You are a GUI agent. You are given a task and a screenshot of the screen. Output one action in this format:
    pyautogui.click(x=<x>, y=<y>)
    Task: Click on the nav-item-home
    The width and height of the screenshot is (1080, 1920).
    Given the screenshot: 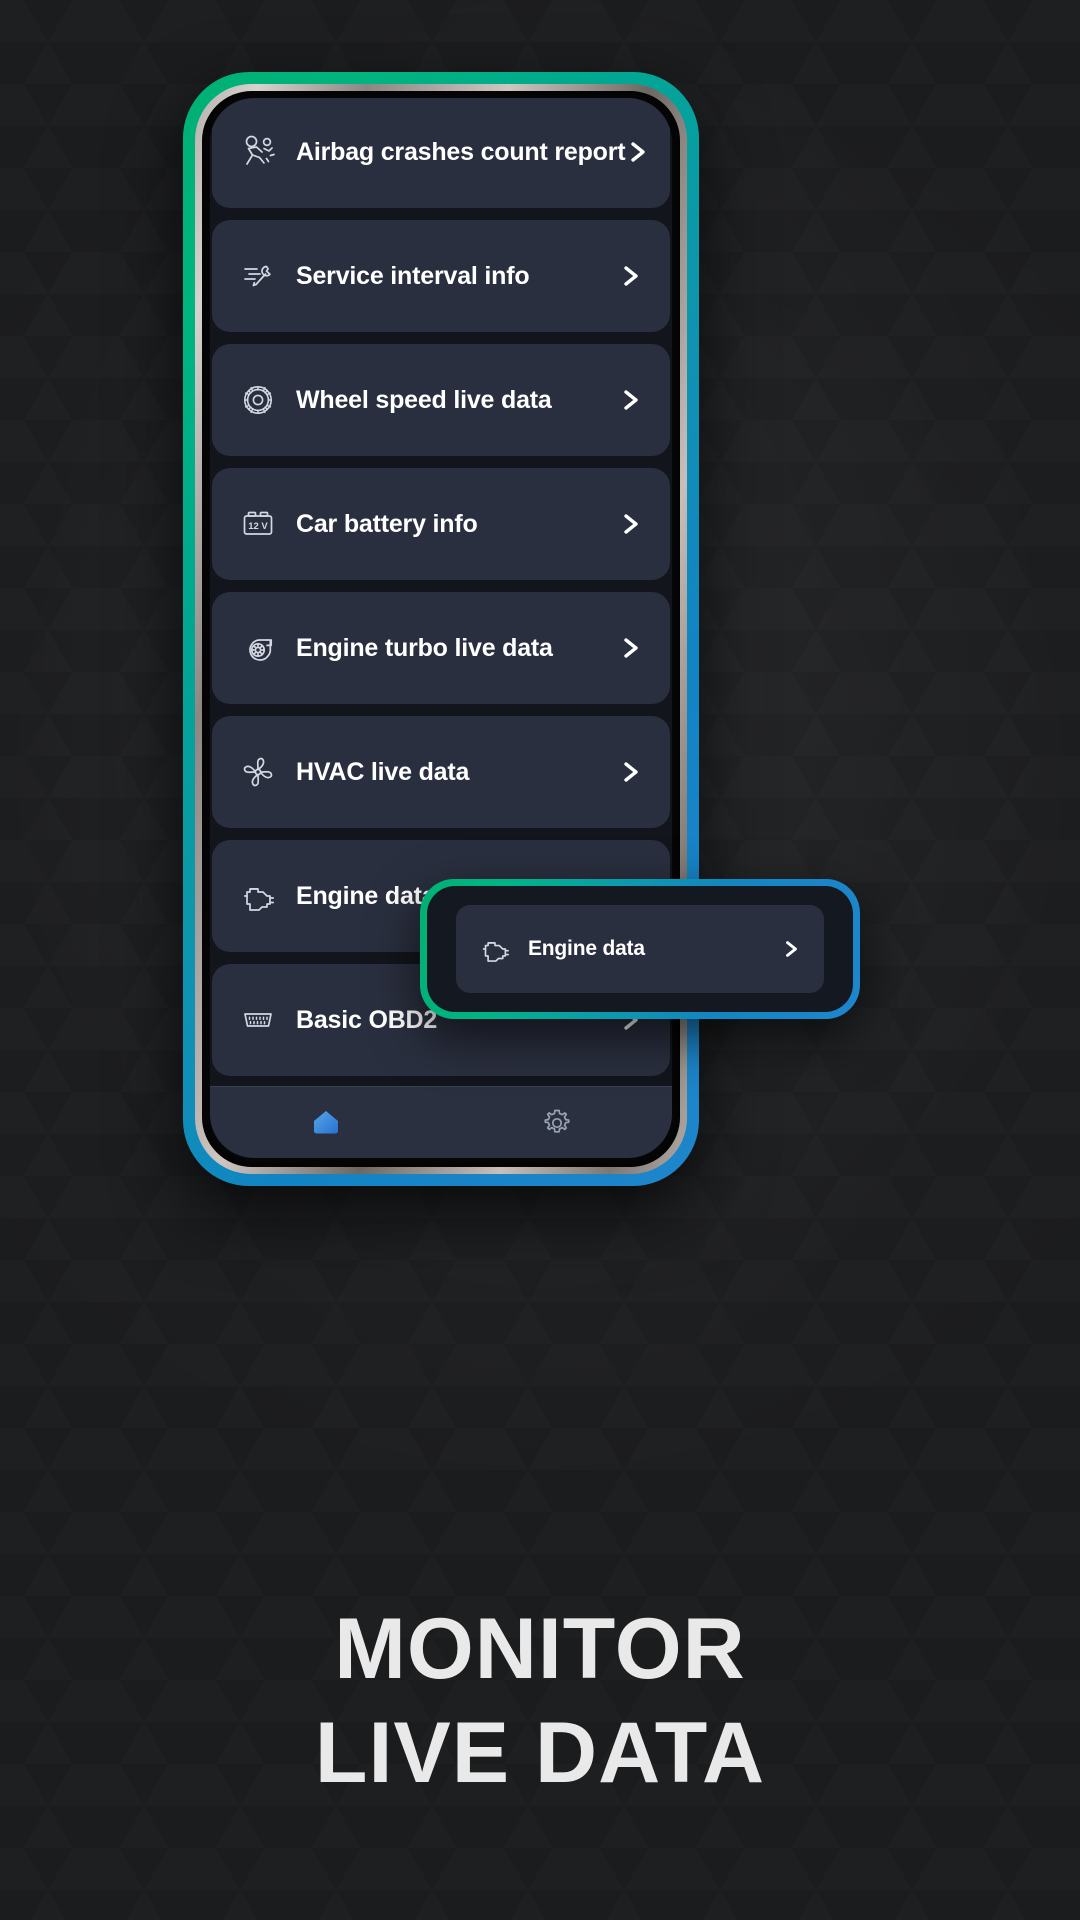 What is the action you would take?
    pyautogui.click(x=325, y=1122)
    